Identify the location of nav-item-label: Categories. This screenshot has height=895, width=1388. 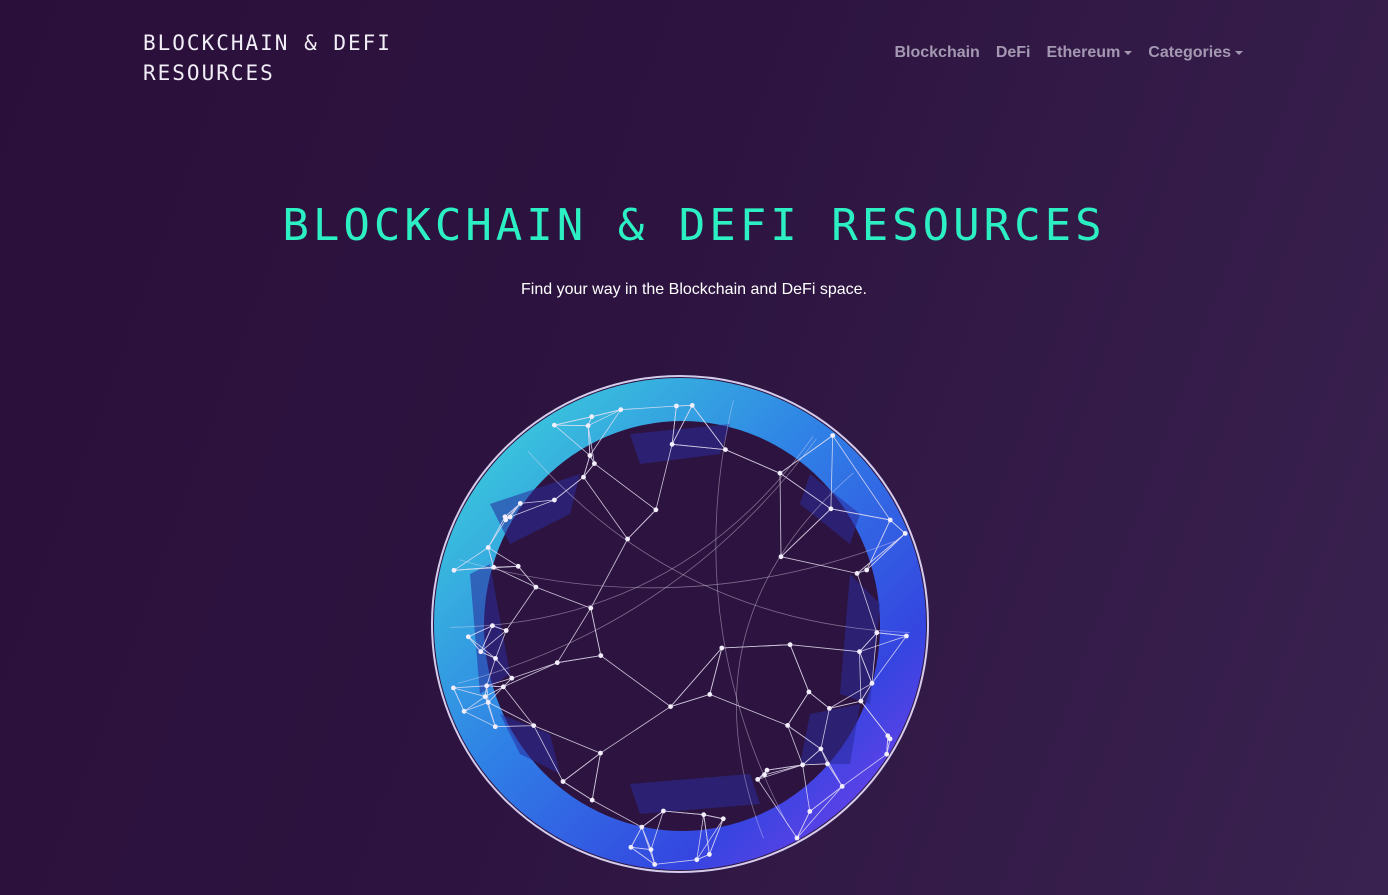
(1189, 52).